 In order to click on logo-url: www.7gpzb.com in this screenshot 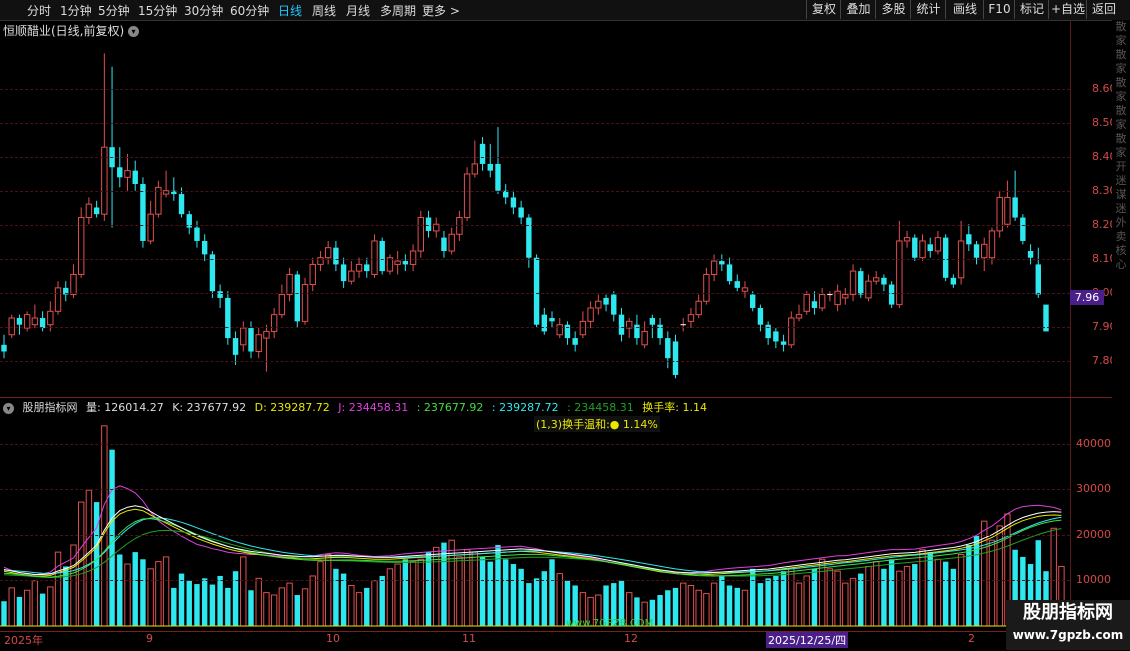, I will do `click(1068, 635)`.